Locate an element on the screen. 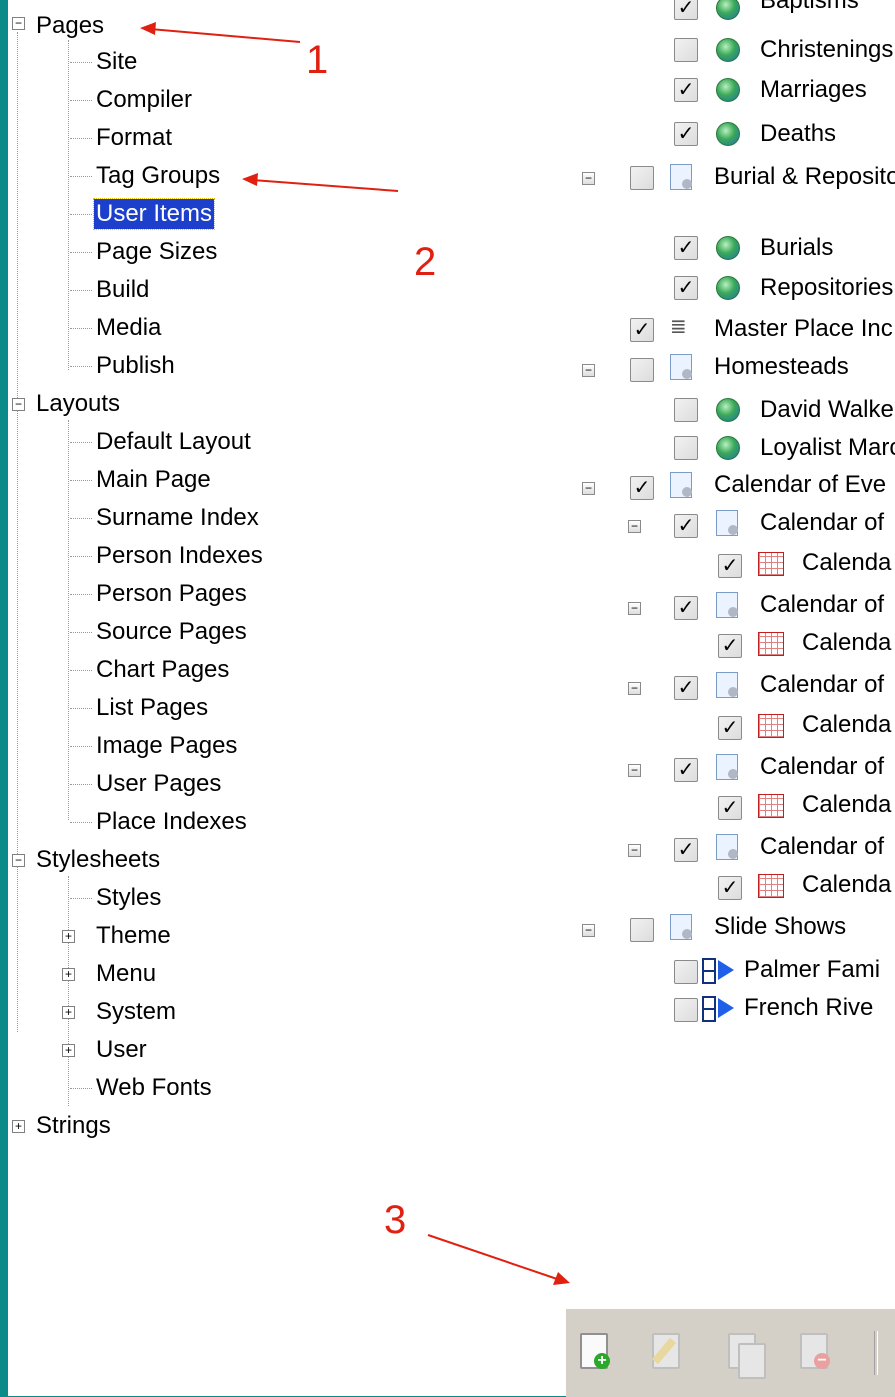  tree-node-user-items: User Items is located at coordinates (154, 214).